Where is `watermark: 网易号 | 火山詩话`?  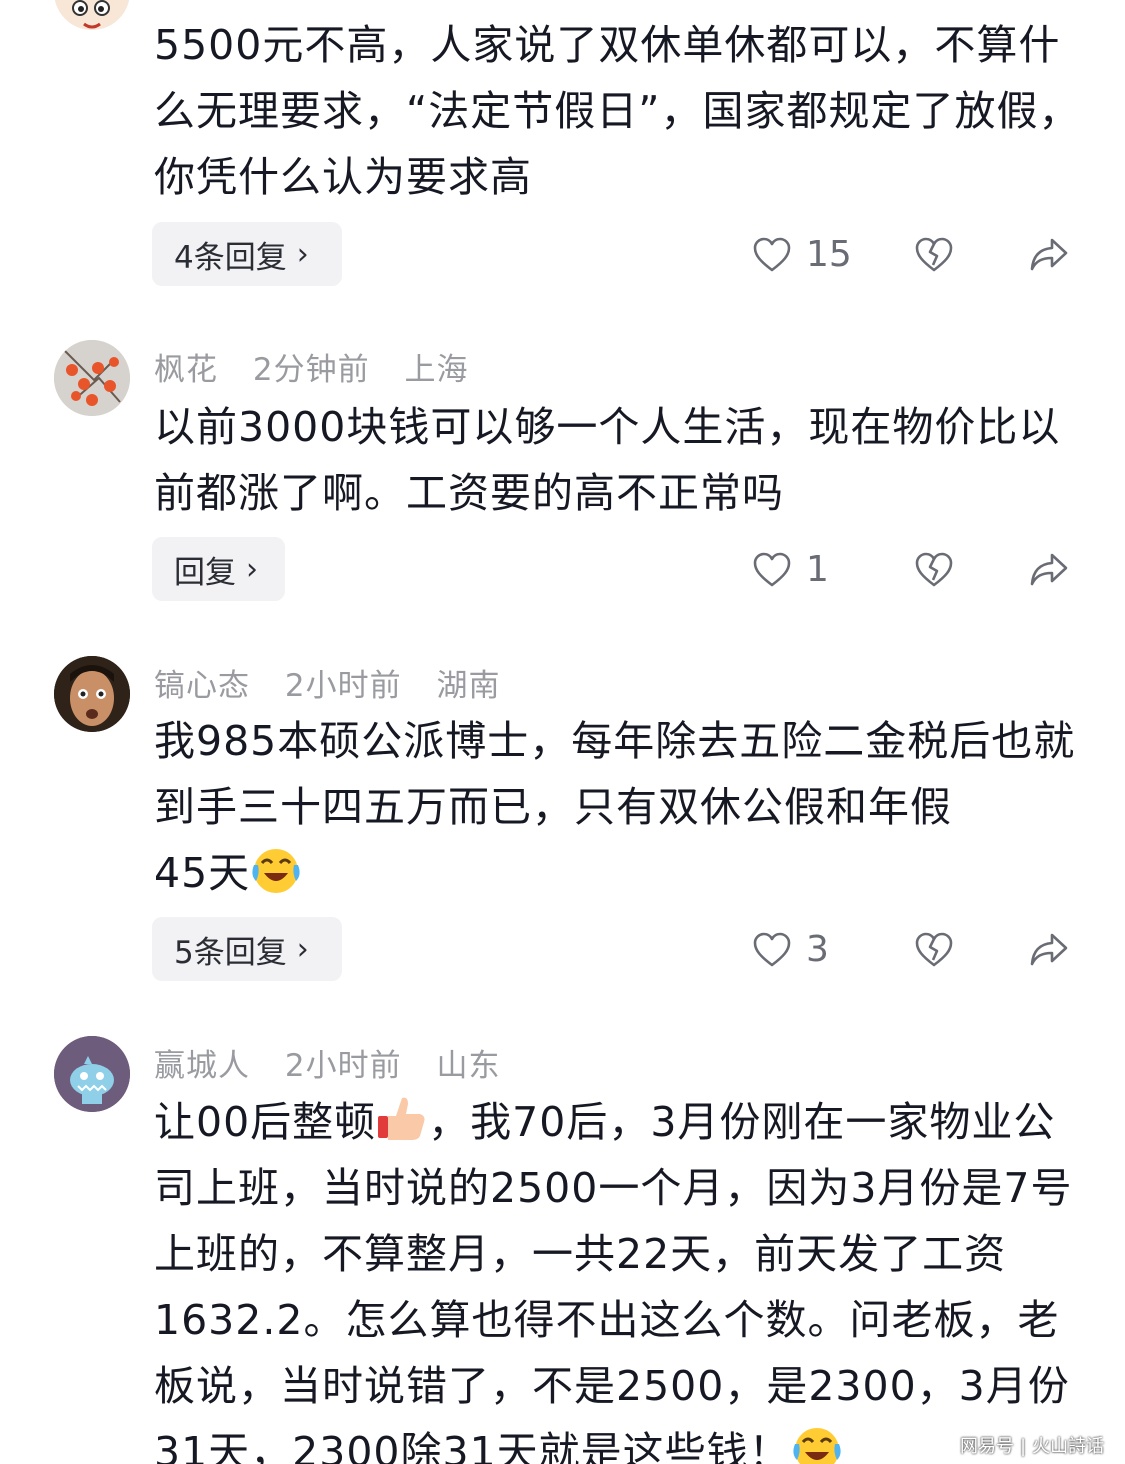 watermark: 网易号 | 火山詩话 is located at coordinates (1032, 1446).